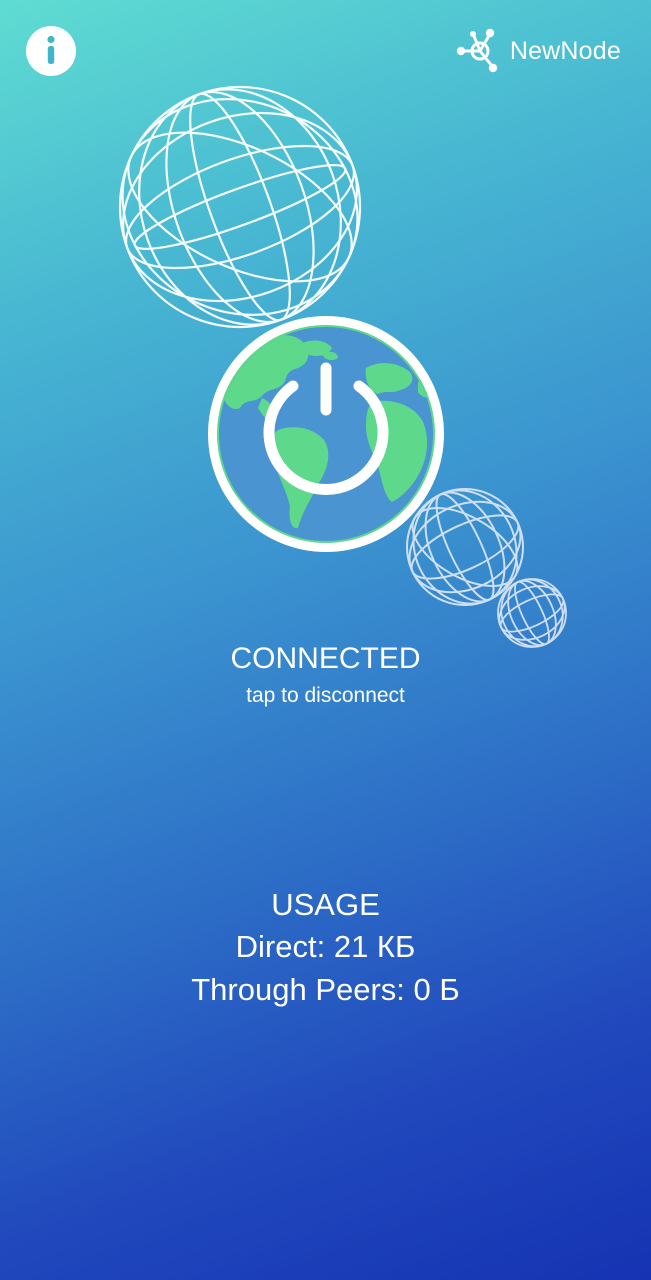 This screenshot has height=1280, width=651. Describe the element at coordinates (325, 946) in the screenshot. I see `usage-direct: Direct: 21 КБ` at that location.